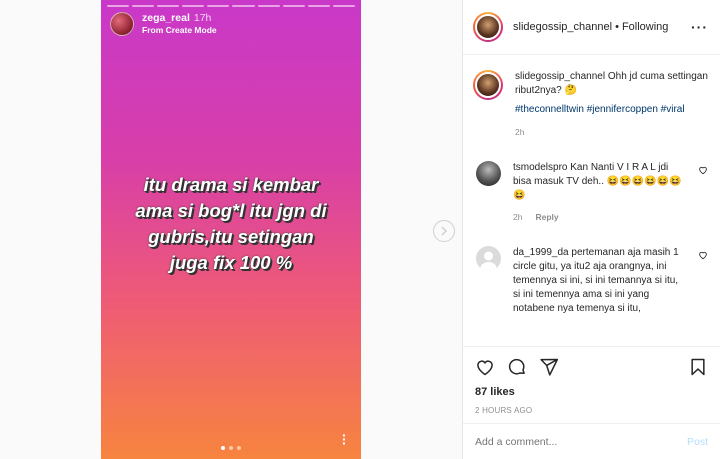  Describe the element at coordinates (202, 18) in the screenshot. I see `story-time: 17h` at that location.